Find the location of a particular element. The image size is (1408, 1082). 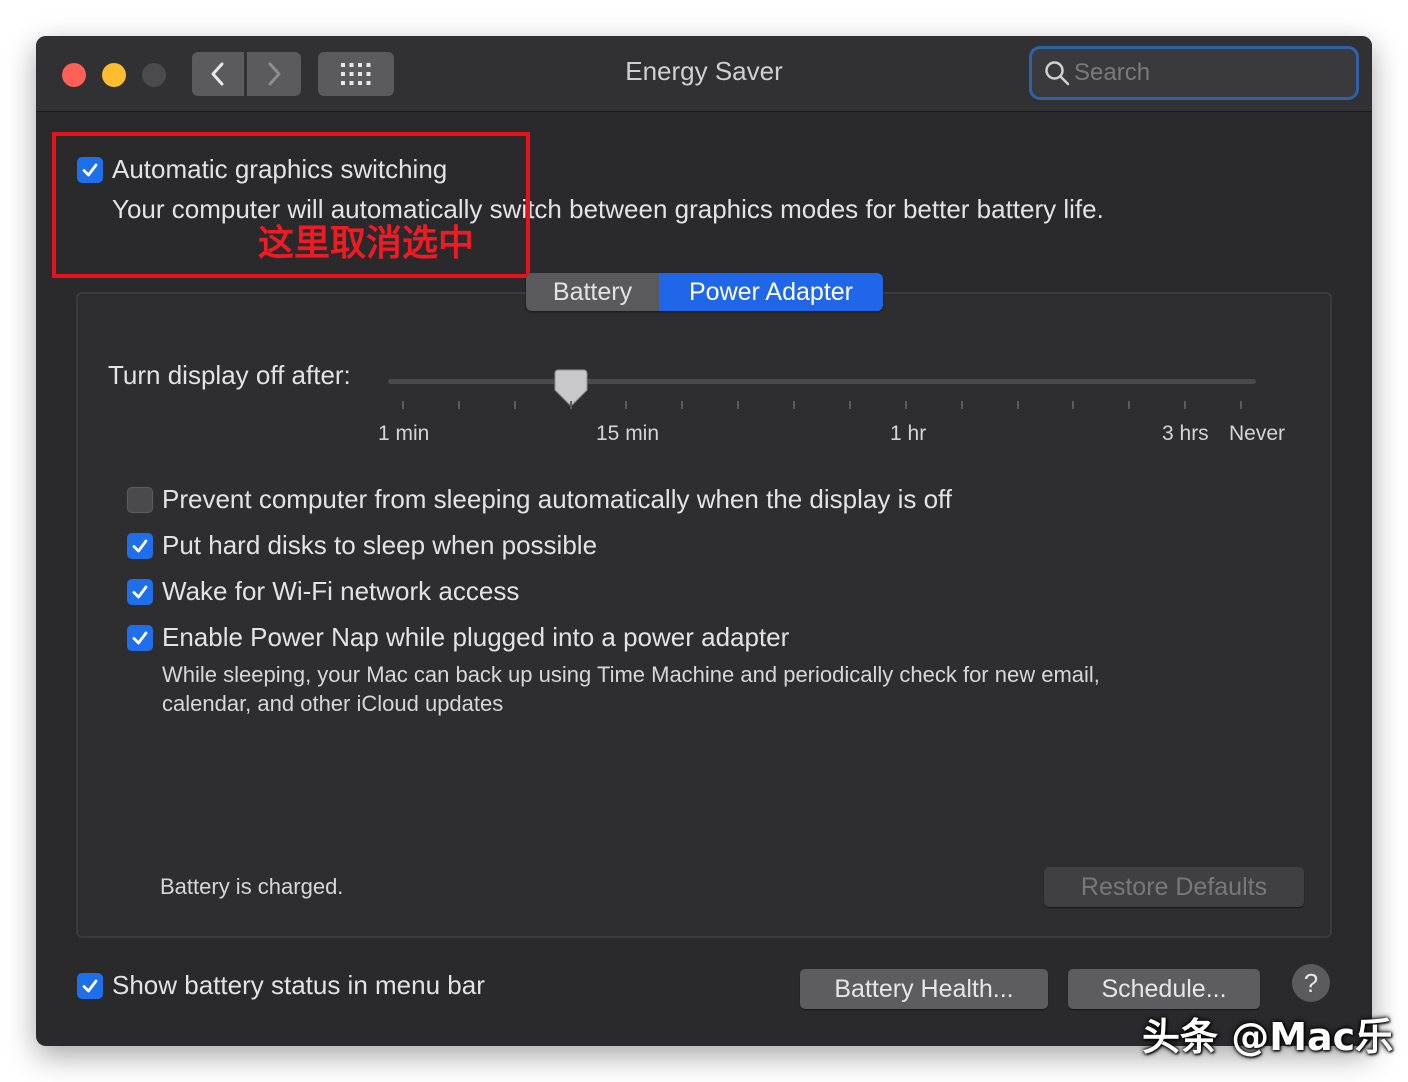

tick-label-15-min: 15 min is located at coordinates (628, 433).